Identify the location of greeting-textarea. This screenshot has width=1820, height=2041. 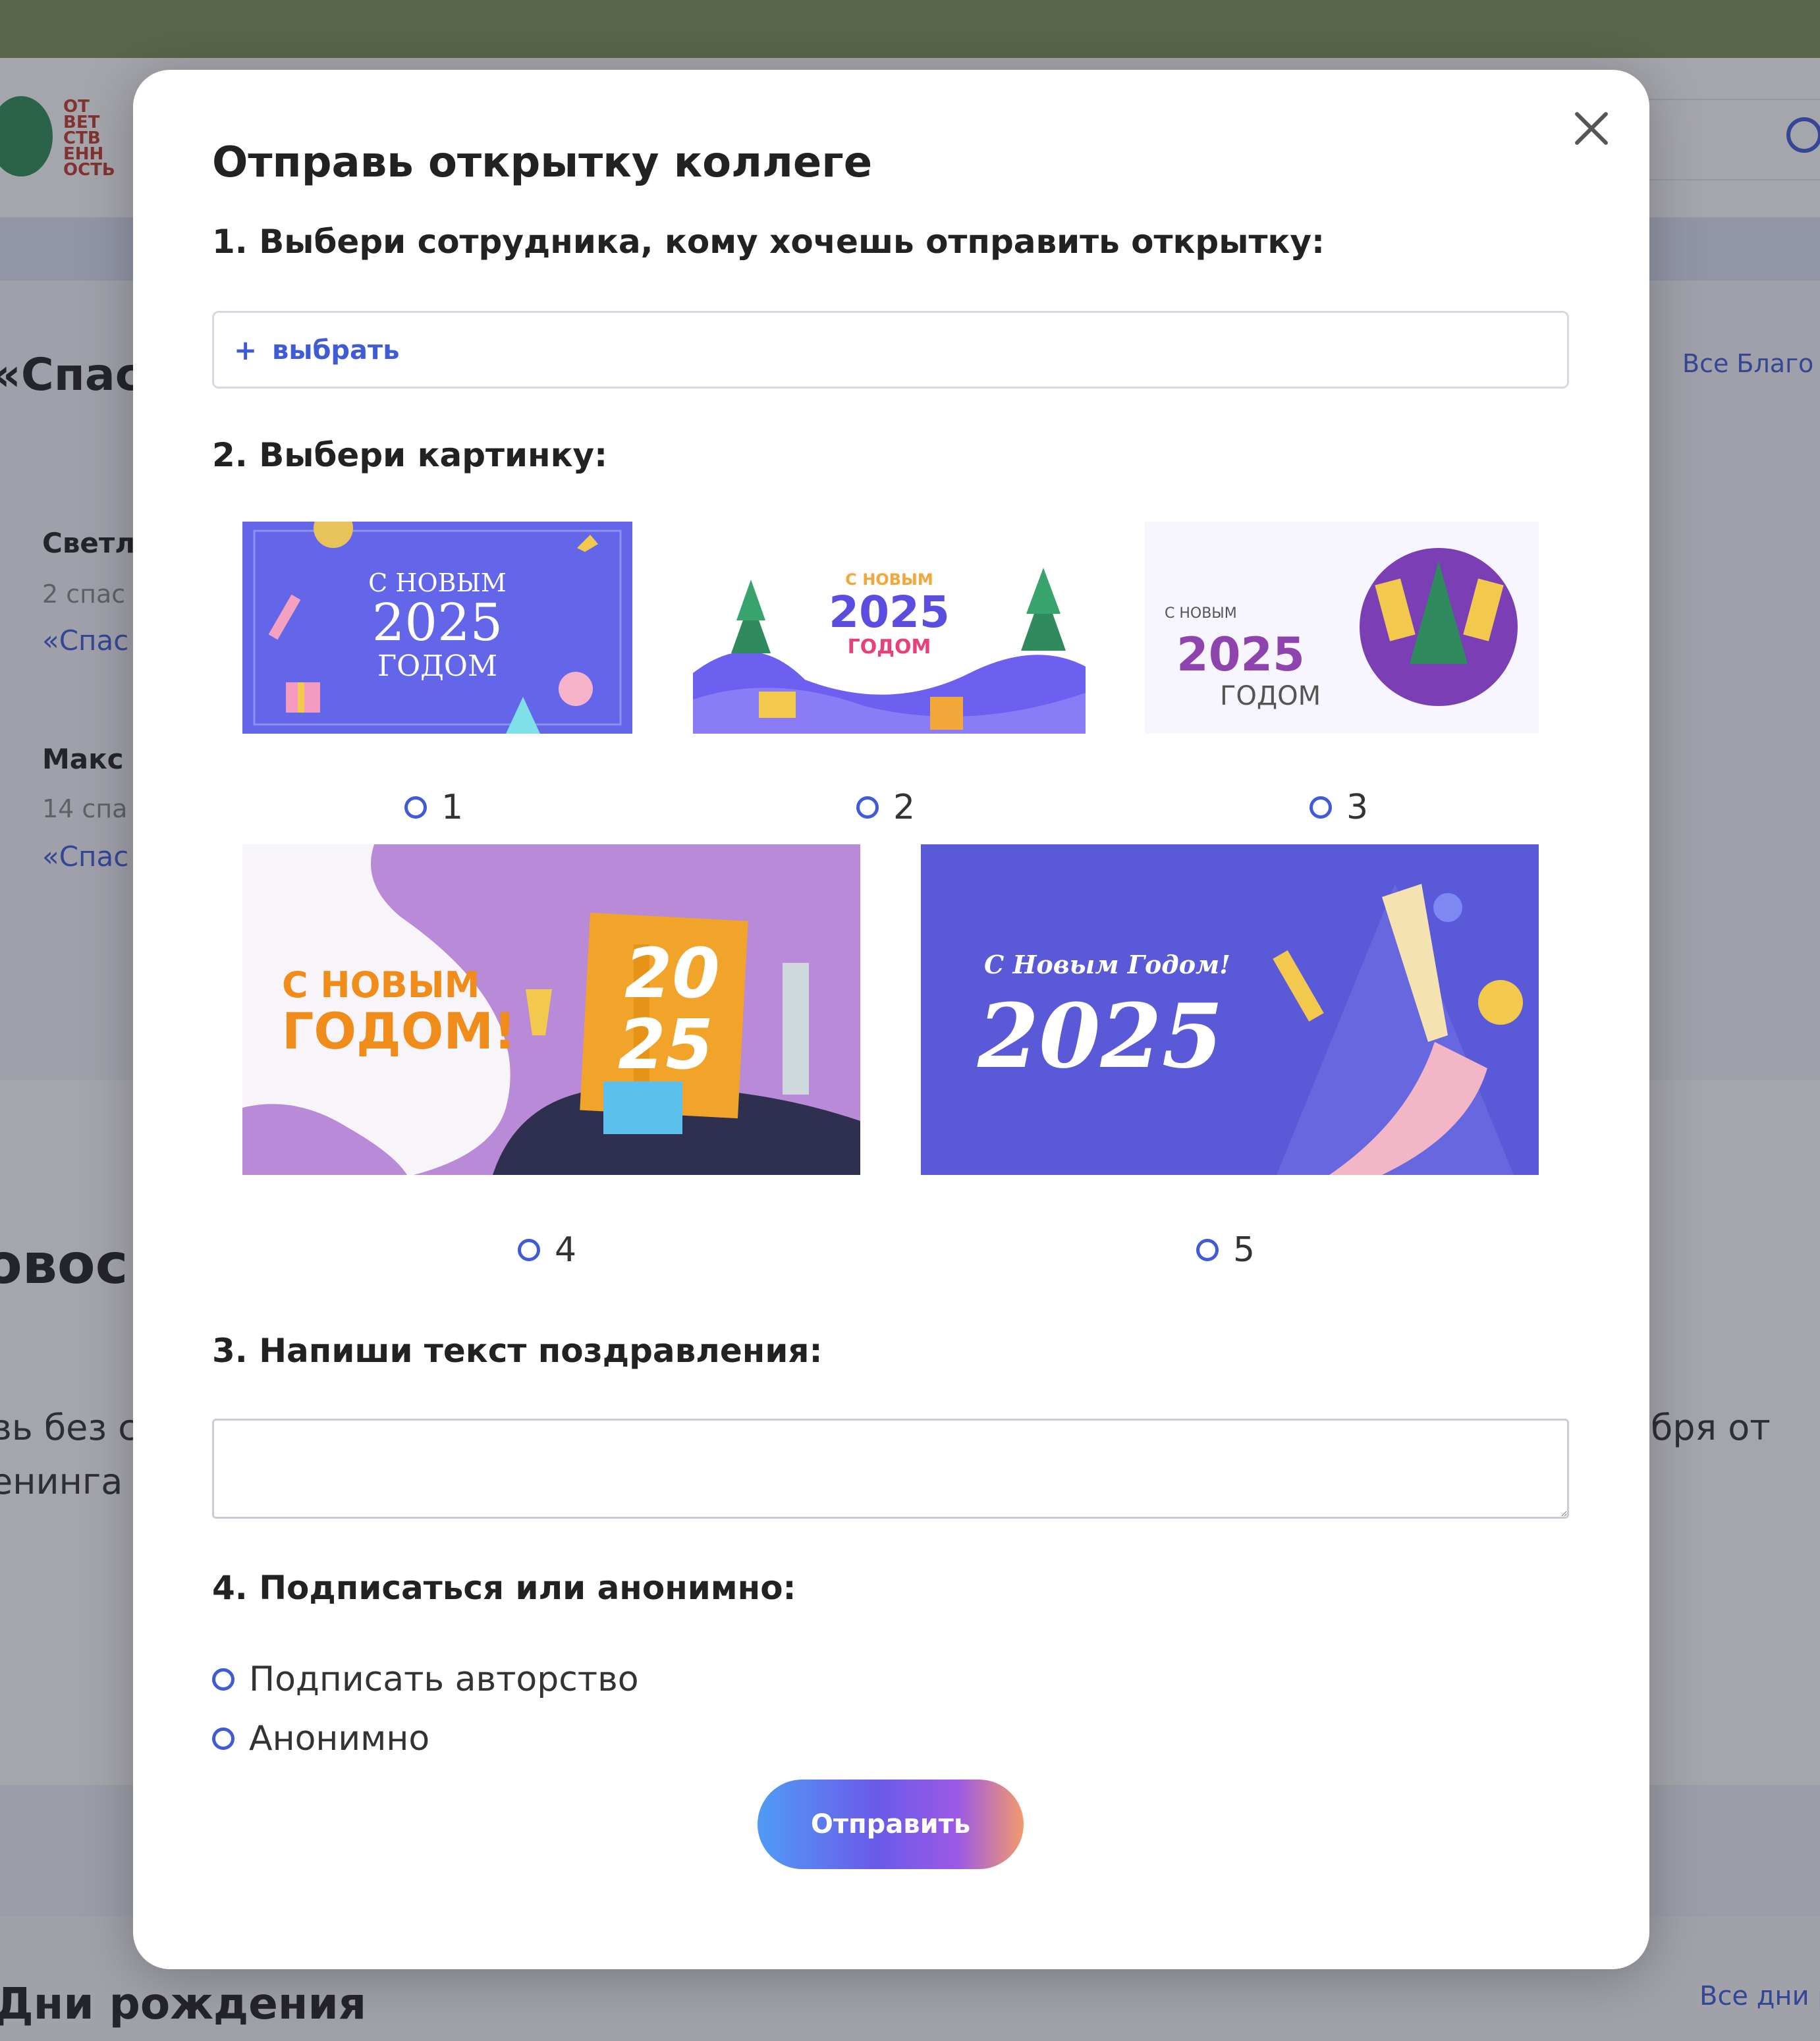
(890, 1469).